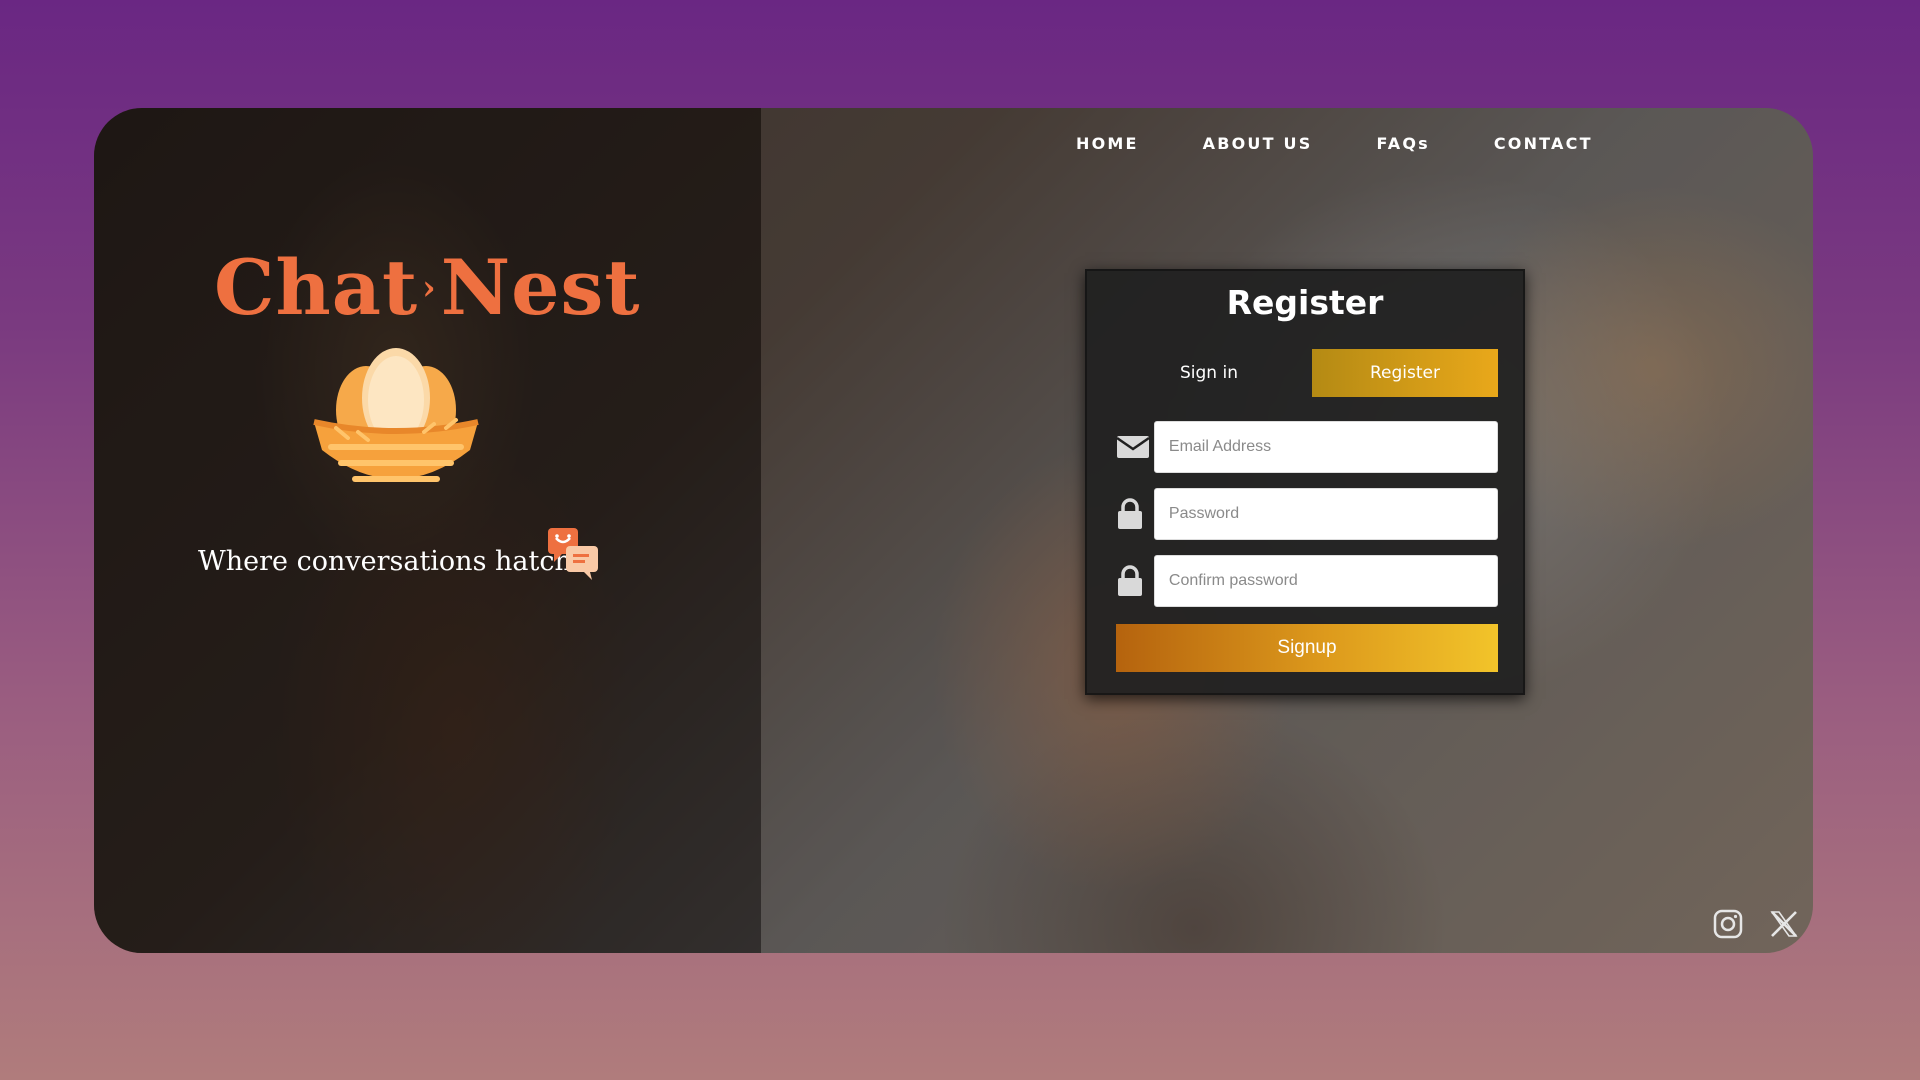 This screenshot has width=1920, height=1080. Describe the element at coordinates (1543, 143) in the screenshot. I see `nav-contact: CONTACT` at that location.